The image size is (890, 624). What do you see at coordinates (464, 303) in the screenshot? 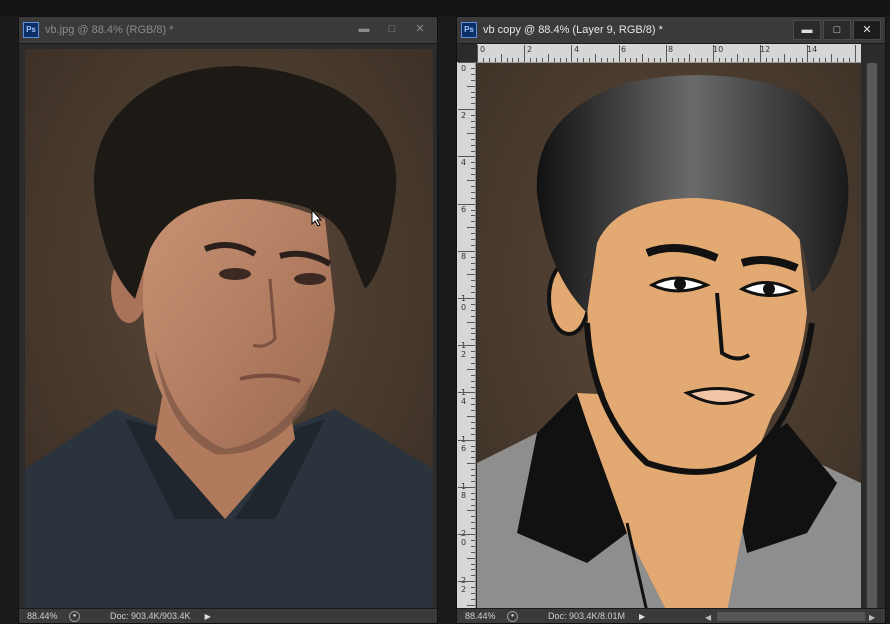
I see `ruler-label: 1 0` at bounding box center [464, 303].